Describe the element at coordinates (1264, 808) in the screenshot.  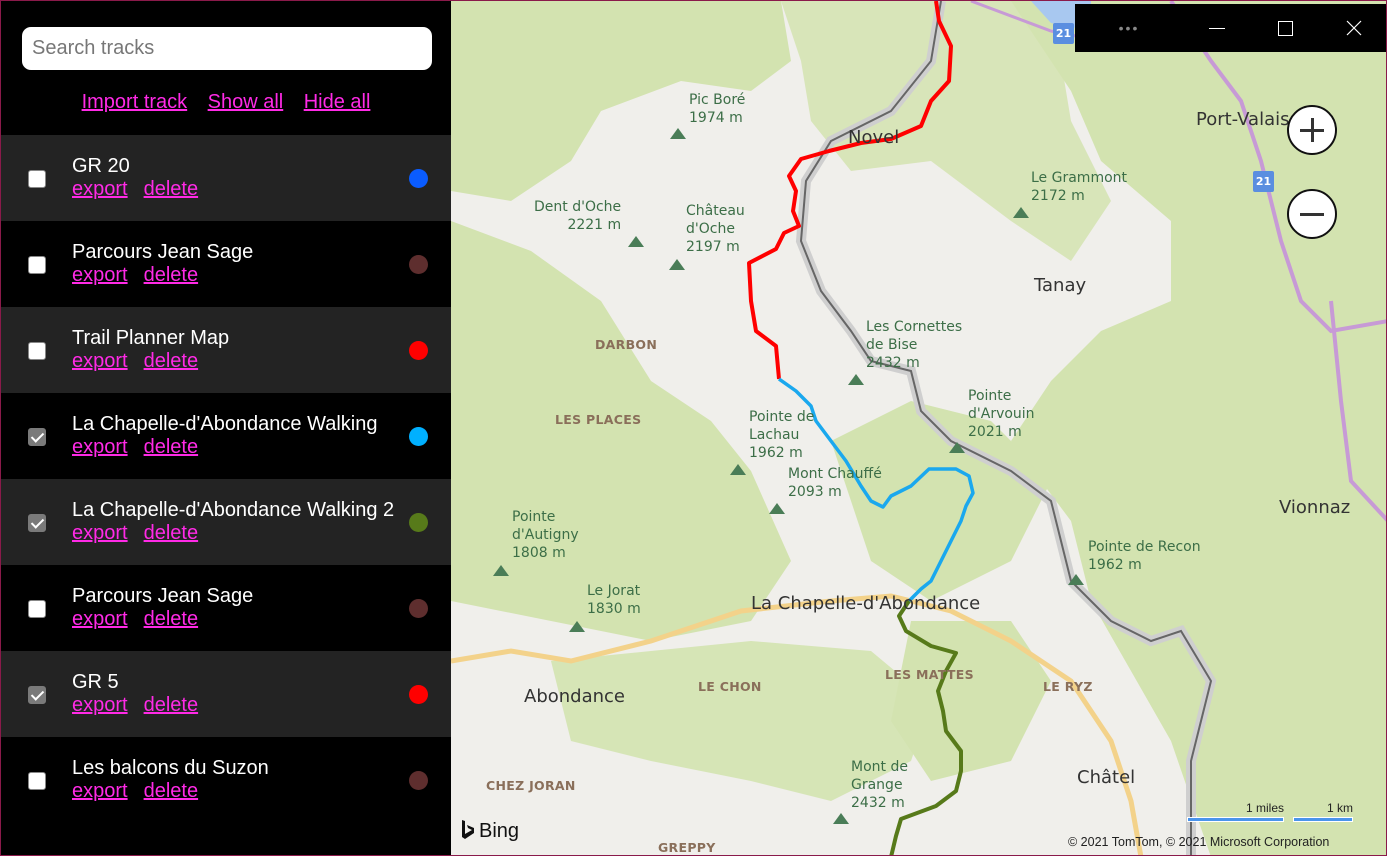
I see `scale-miles-label: 1 miles` at that location.